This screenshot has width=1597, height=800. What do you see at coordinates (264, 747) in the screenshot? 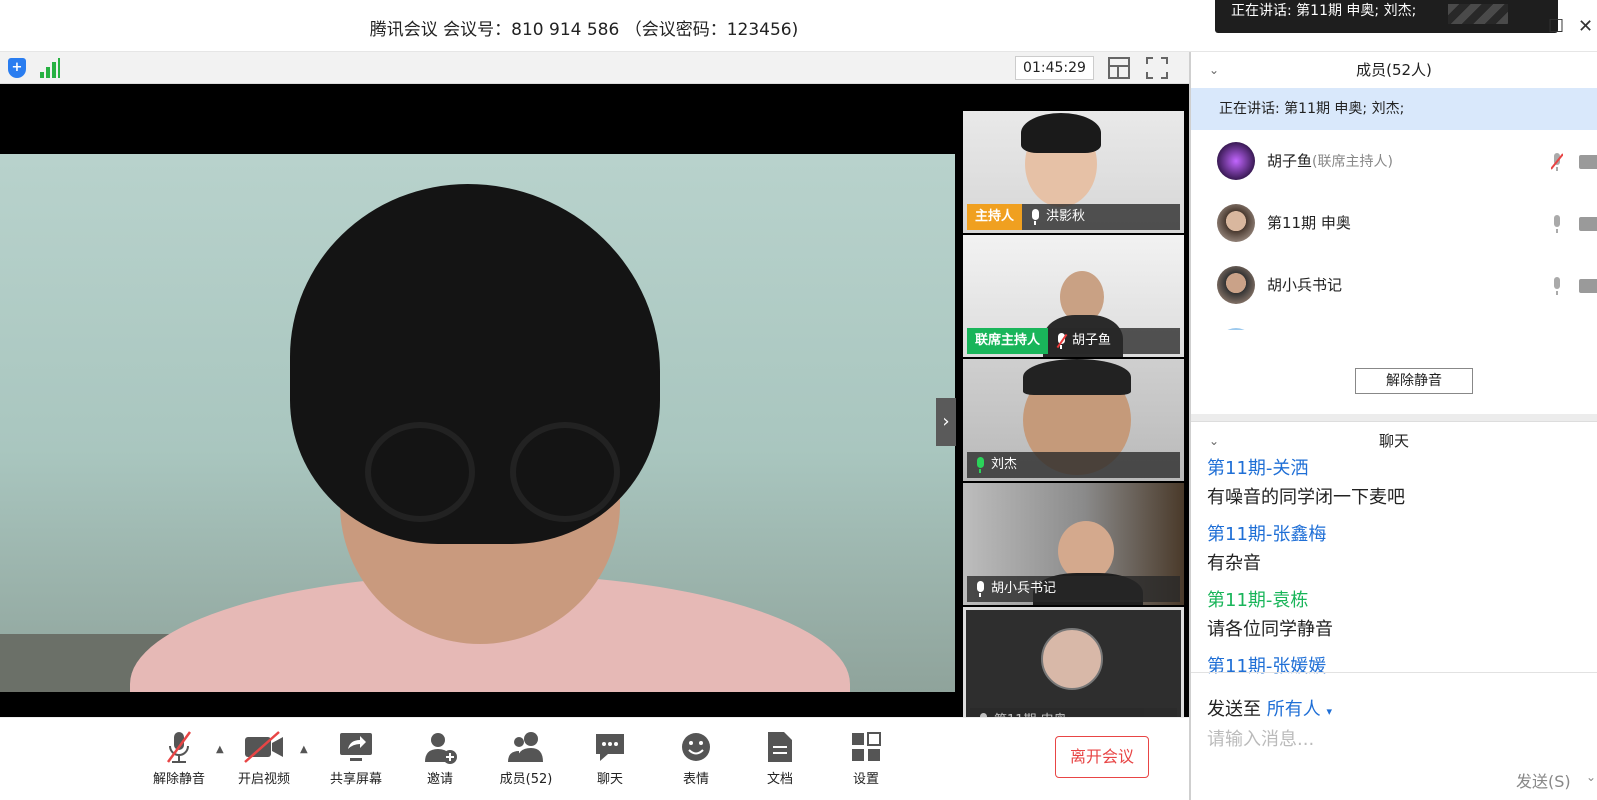
I see `video-off-icon` at bounding box center [264, 747].